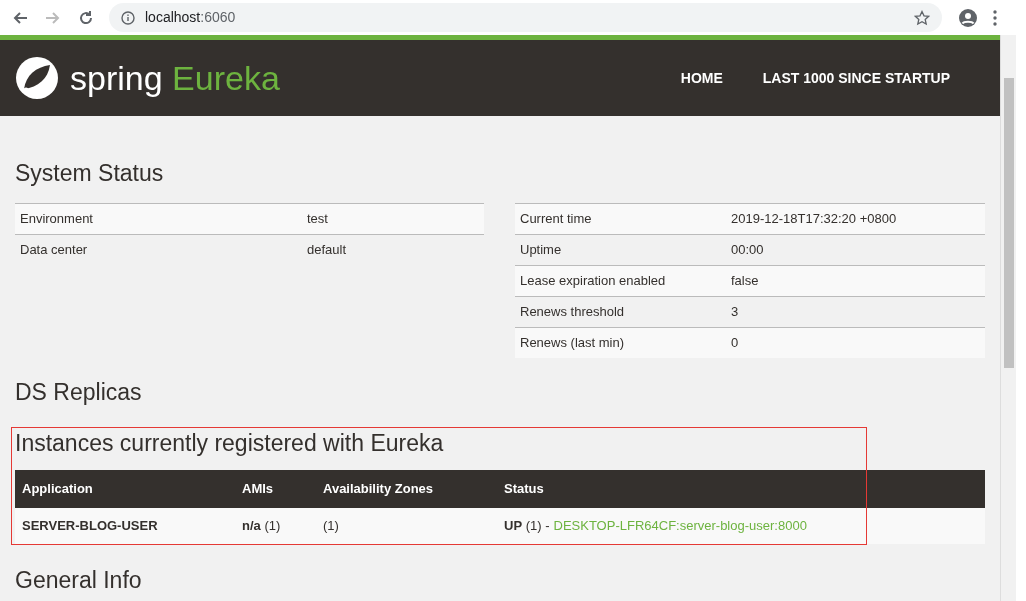  I want to click on menu-icon, so click(995, 17).